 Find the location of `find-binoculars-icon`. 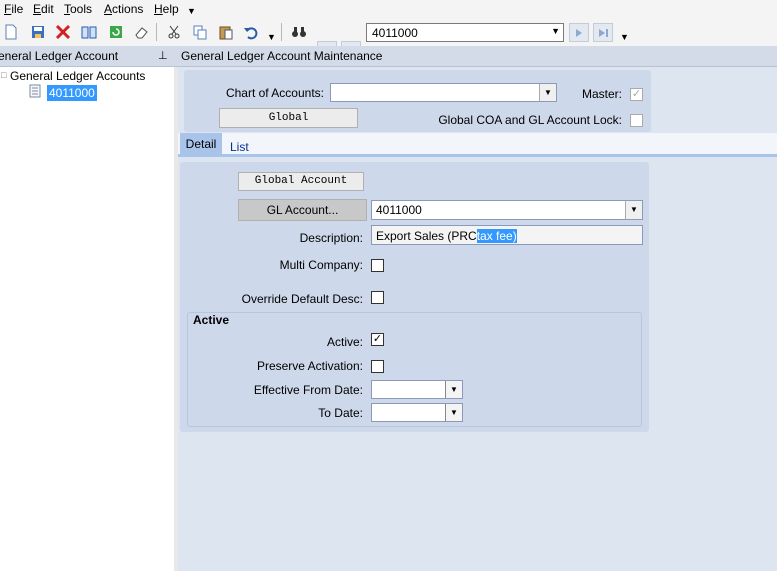

find-binoculars-icon is located at coordinates (299, 32).